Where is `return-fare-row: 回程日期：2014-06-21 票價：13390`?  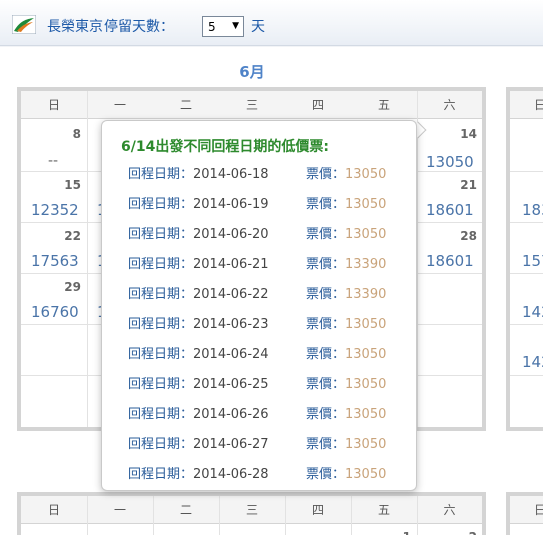 return-fare-row: 回程日期：2014-06-21 票價：13390 is located at coordinates (257, 263).